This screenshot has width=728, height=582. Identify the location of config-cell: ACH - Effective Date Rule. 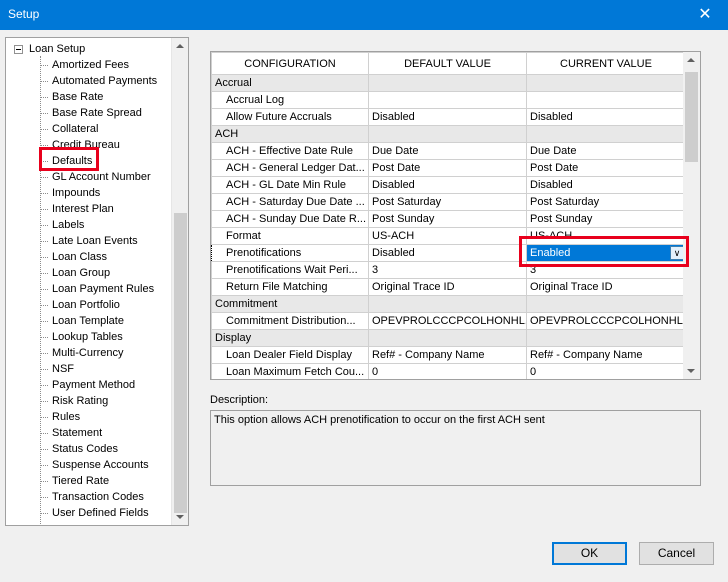
(290, 151).